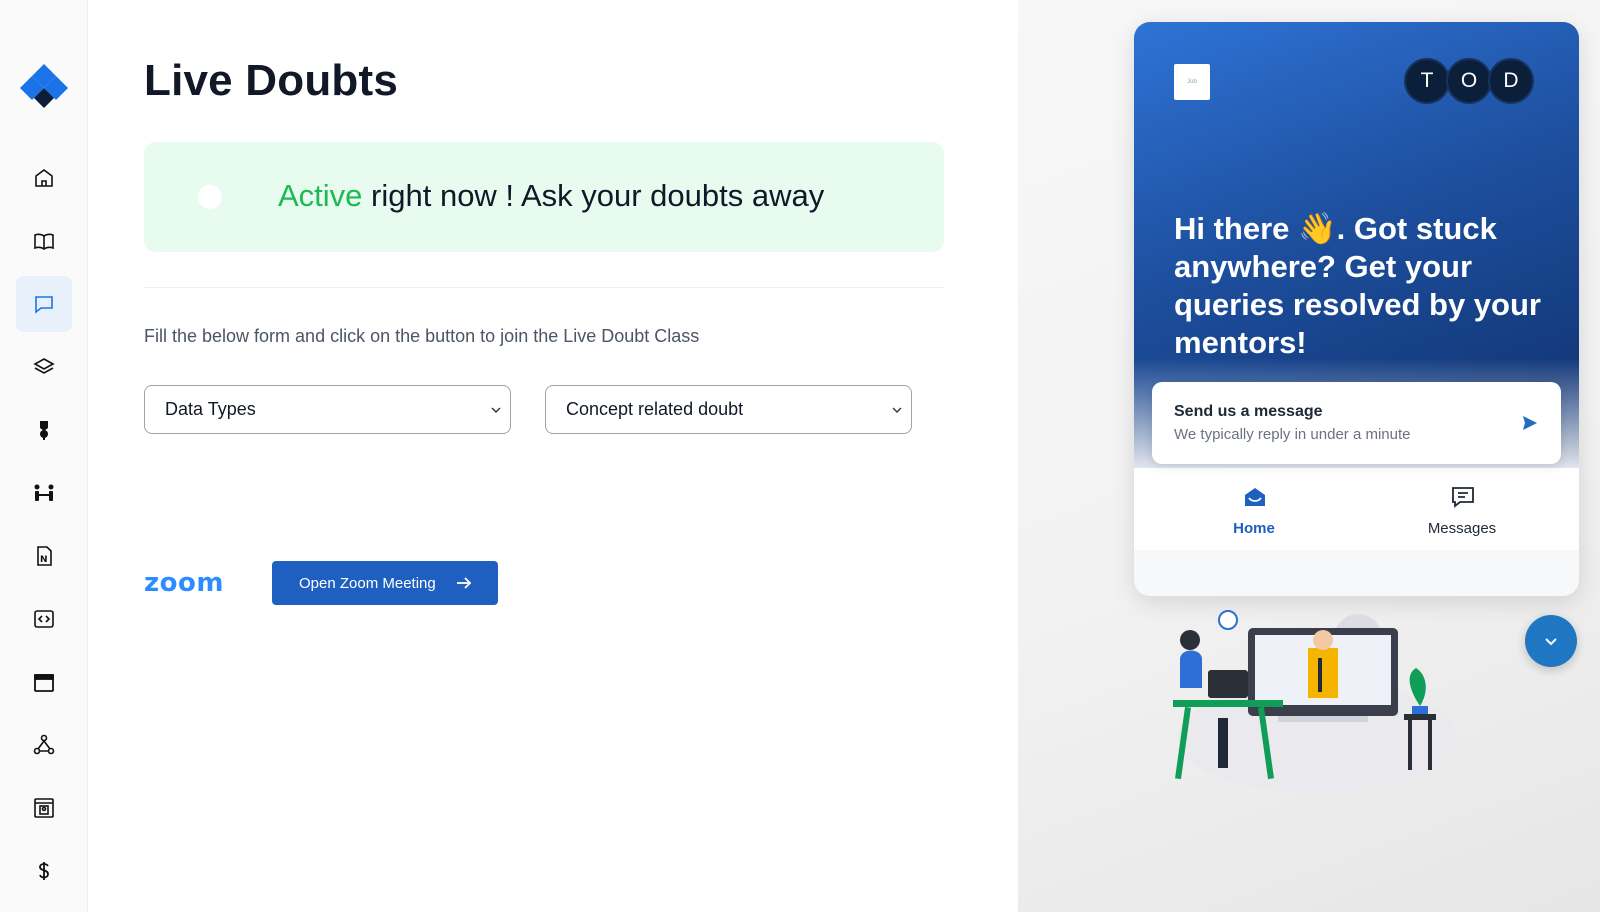  I want to click on code-icon, so click(44, 619).